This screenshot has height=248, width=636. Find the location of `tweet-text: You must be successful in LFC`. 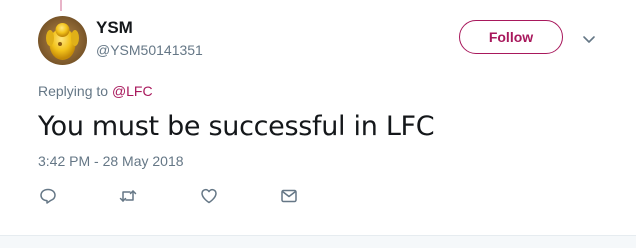

tweet-text: You must be successful in LFC is located at coordinates (236, 126).